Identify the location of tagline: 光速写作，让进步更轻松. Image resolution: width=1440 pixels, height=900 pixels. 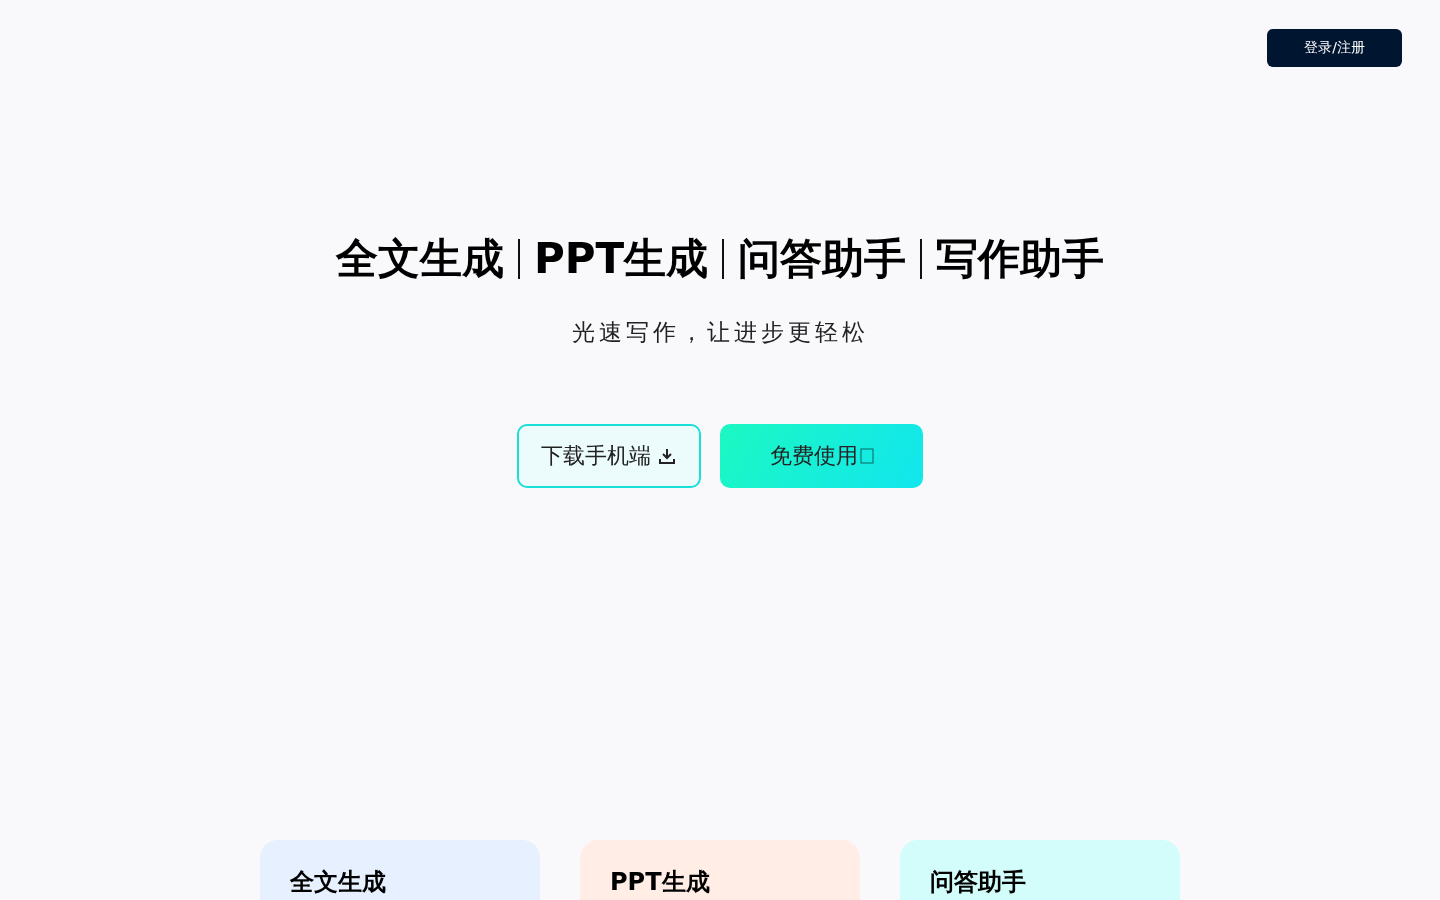
(720, 332).